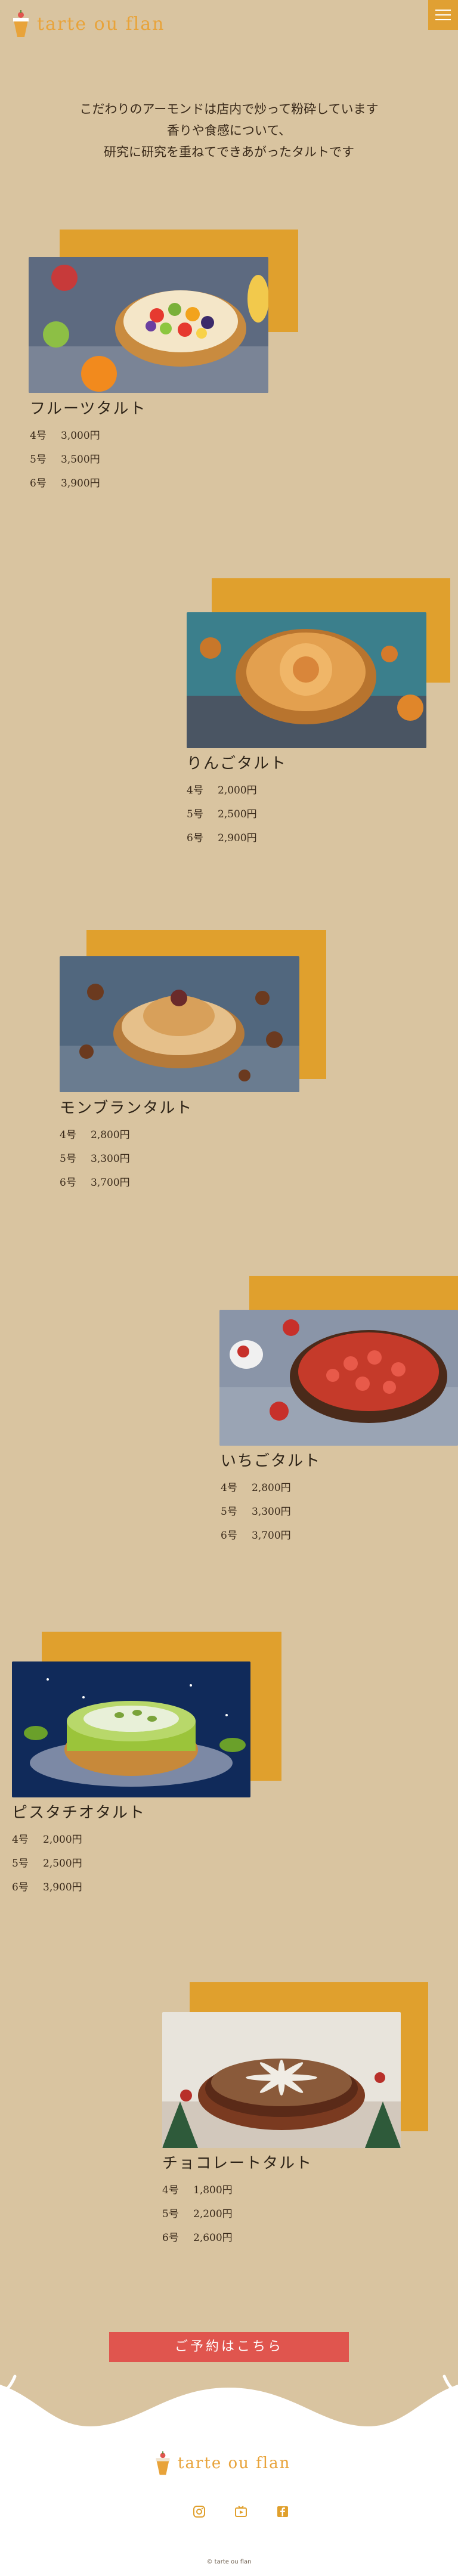  I want to click on price-row: 6号 2,600円, so click(197, 2238).